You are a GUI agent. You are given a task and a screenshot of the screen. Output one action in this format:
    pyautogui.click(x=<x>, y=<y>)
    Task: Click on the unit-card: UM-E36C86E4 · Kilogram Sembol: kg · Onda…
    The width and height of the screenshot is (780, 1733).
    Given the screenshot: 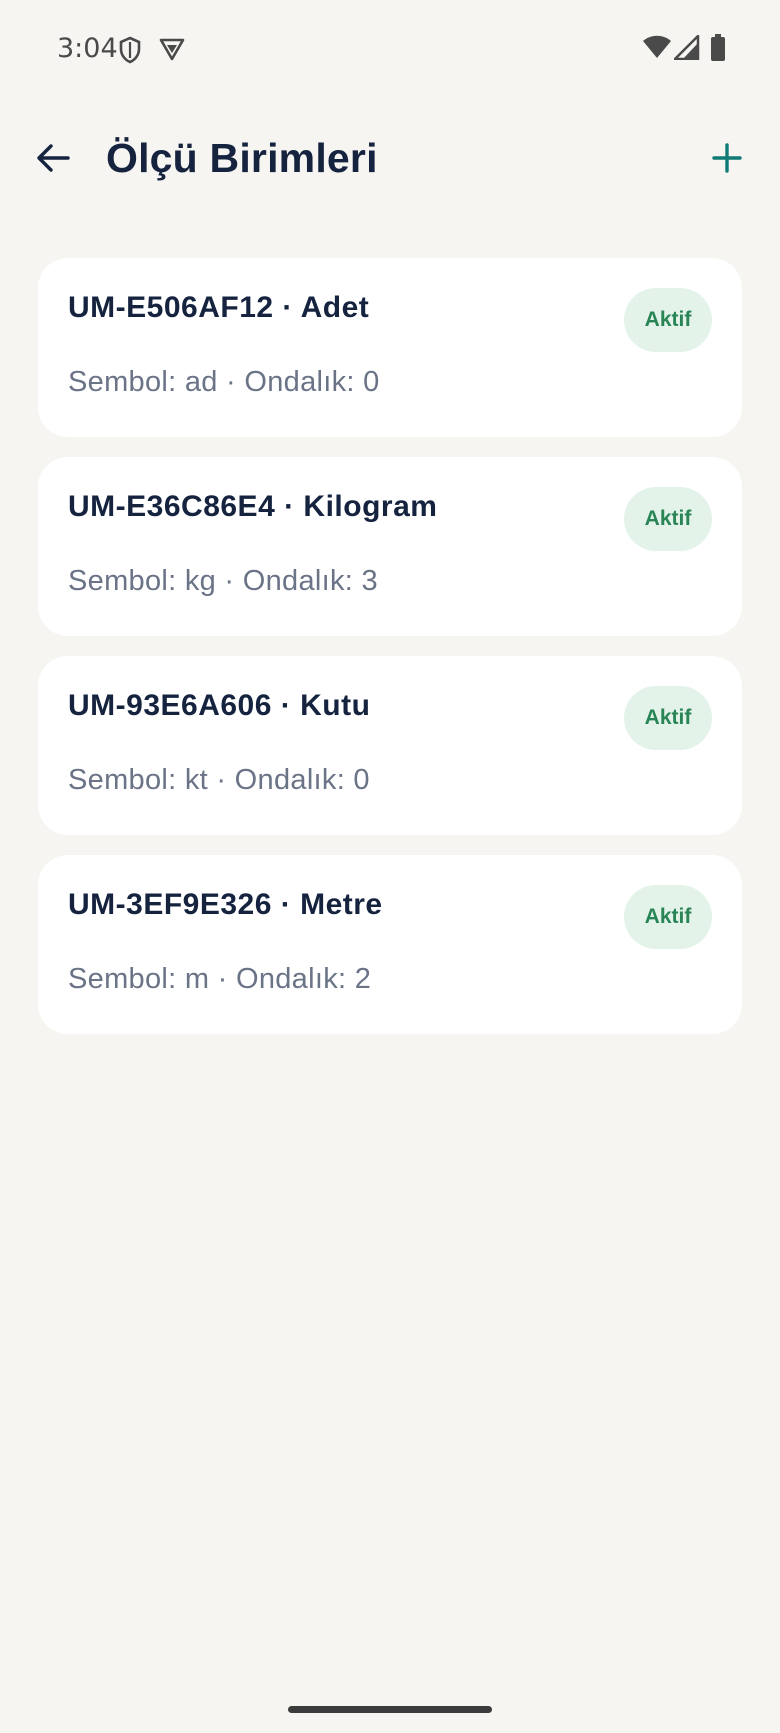 What is the action you would take?
    pyautogui.click(x=390, y=546)
    